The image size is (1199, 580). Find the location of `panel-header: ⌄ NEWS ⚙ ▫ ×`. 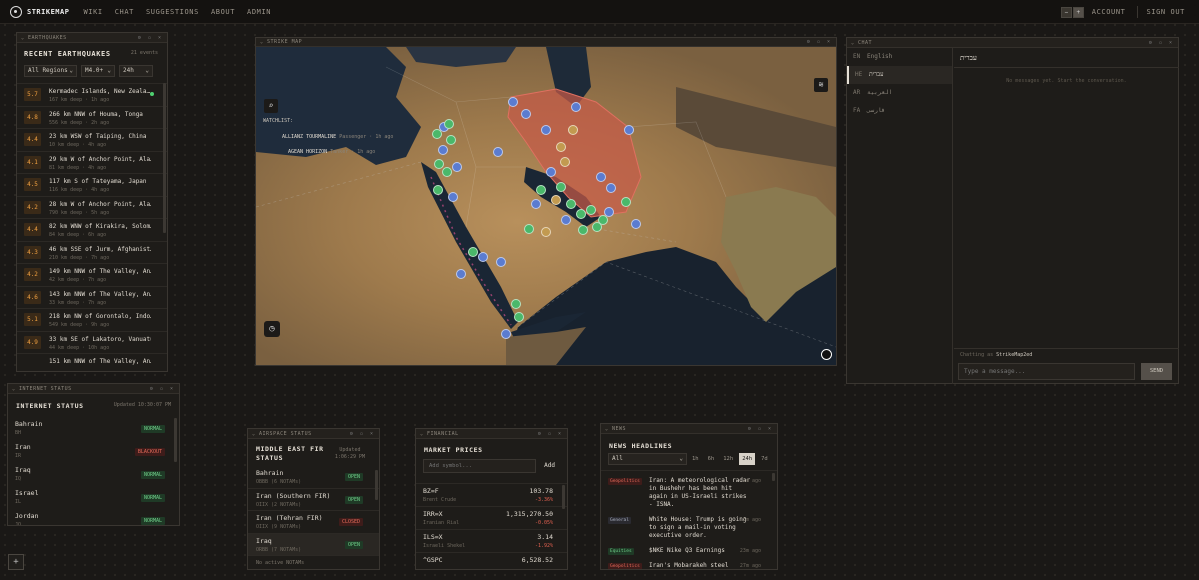

panel-header: ⌄ NEWS ⚙ ▫ × is located at coordinates (689, 429).